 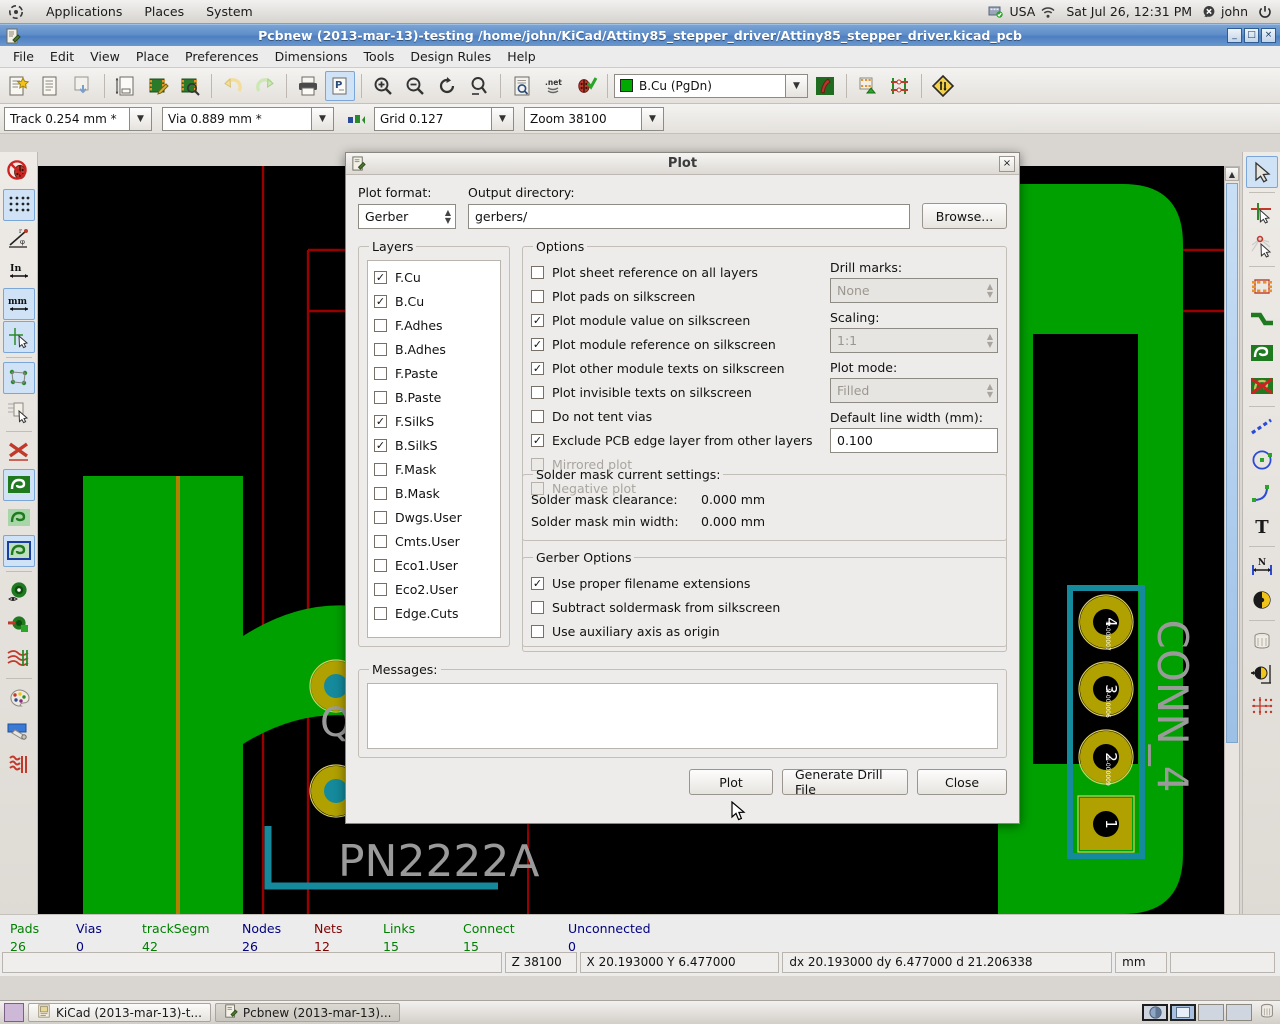 What do you see at coordinates (380, 421) in the screenshot?
I see `layer-checkbox-f-silks: ✓` at bounding box center [380, 421].